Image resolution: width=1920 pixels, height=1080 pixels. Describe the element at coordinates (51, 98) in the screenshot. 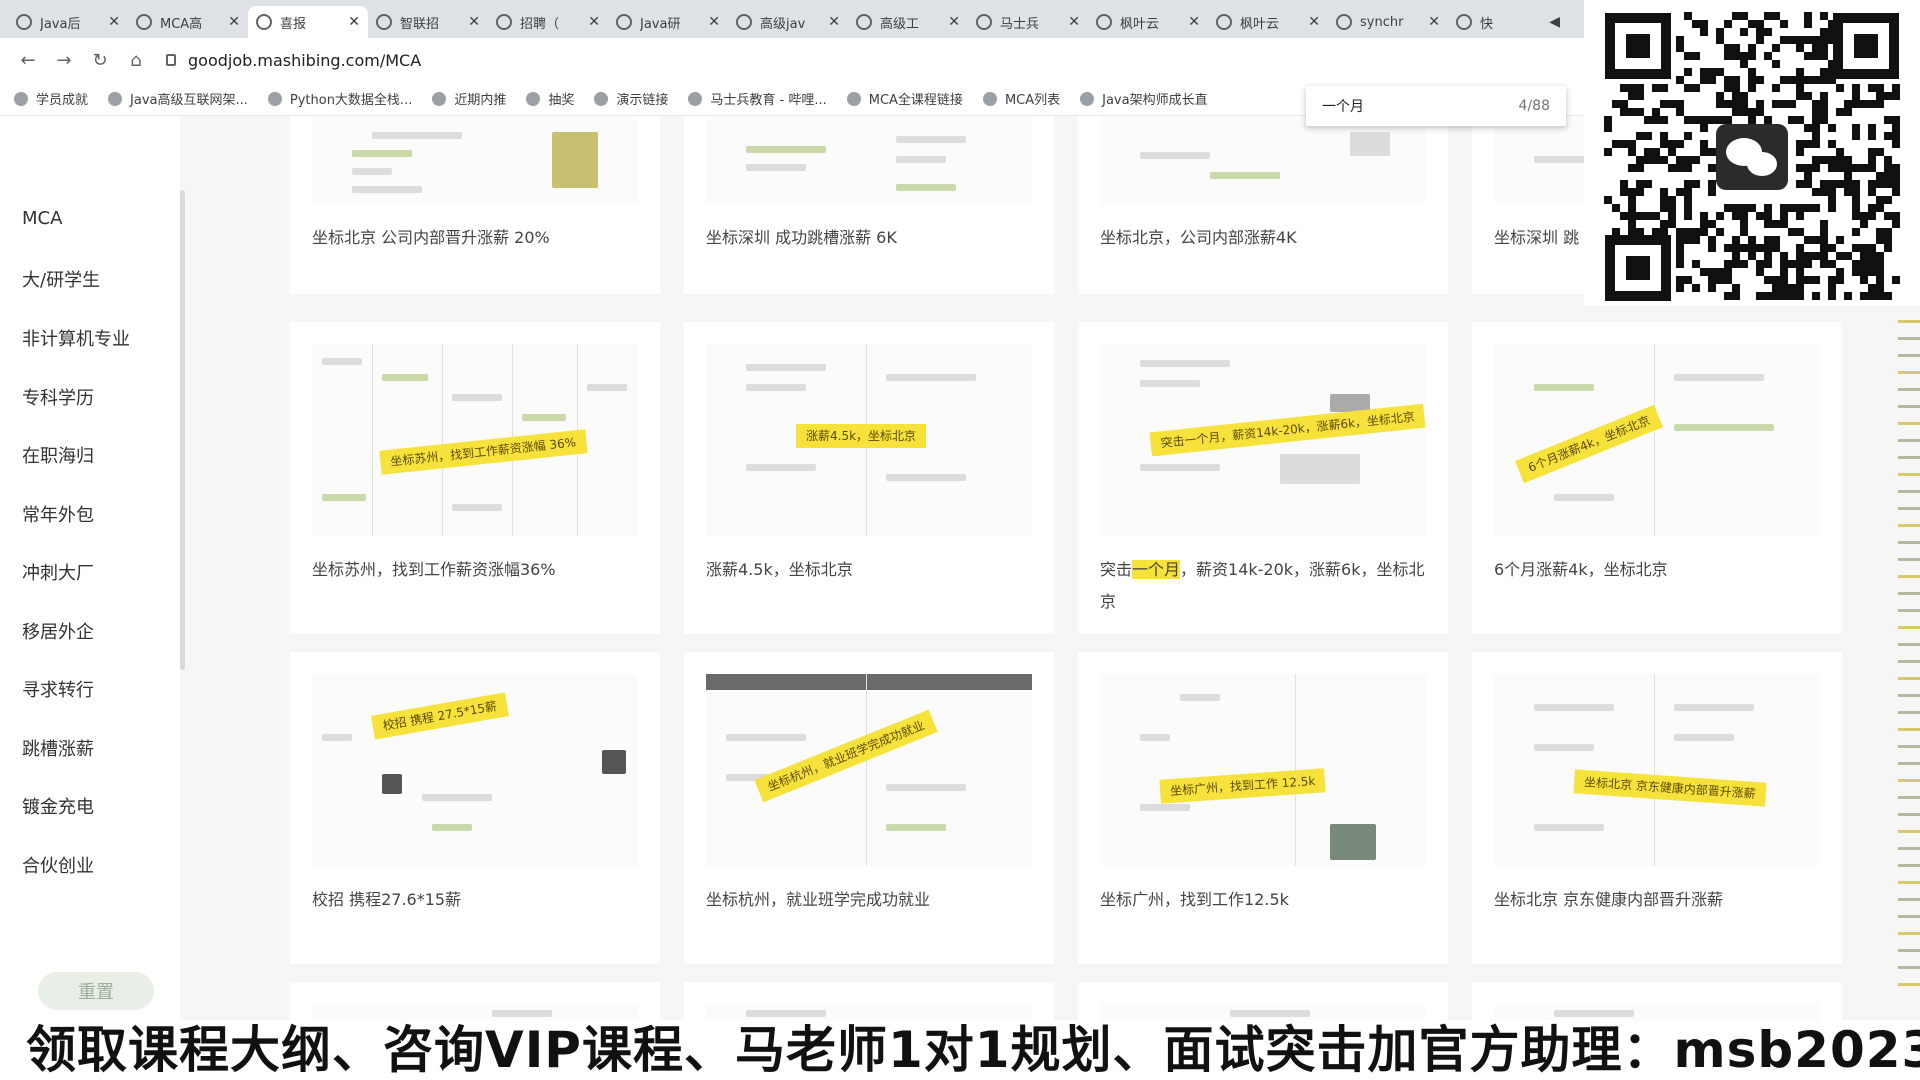

I see `bookmark-item: 学员成就` at that location.